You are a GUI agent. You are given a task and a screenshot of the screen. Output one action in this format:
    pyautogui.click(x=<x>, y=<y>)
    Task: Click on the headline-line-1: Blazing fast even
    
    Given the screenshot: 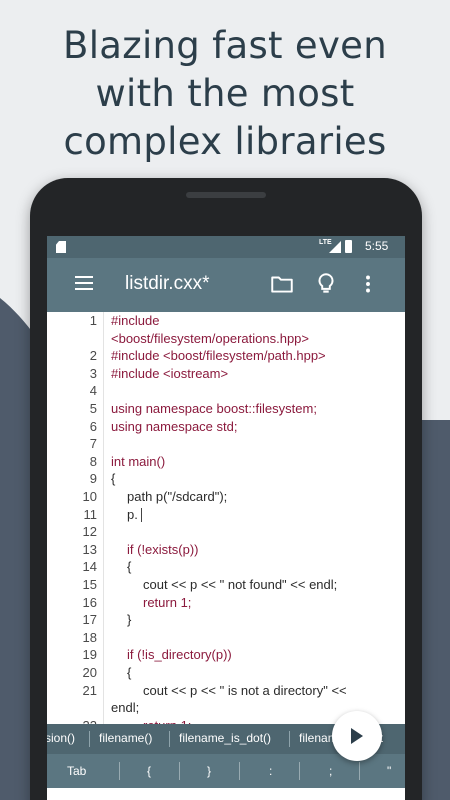 What is the action you would take?
    pyautogui.click(x=225, y=45)
    